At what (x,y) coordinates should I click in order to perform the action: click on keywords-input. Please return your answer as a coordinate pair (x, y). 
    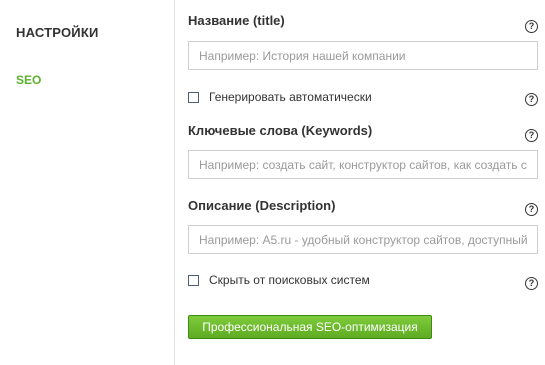
    Looking at the image, I should click on (363, 164).